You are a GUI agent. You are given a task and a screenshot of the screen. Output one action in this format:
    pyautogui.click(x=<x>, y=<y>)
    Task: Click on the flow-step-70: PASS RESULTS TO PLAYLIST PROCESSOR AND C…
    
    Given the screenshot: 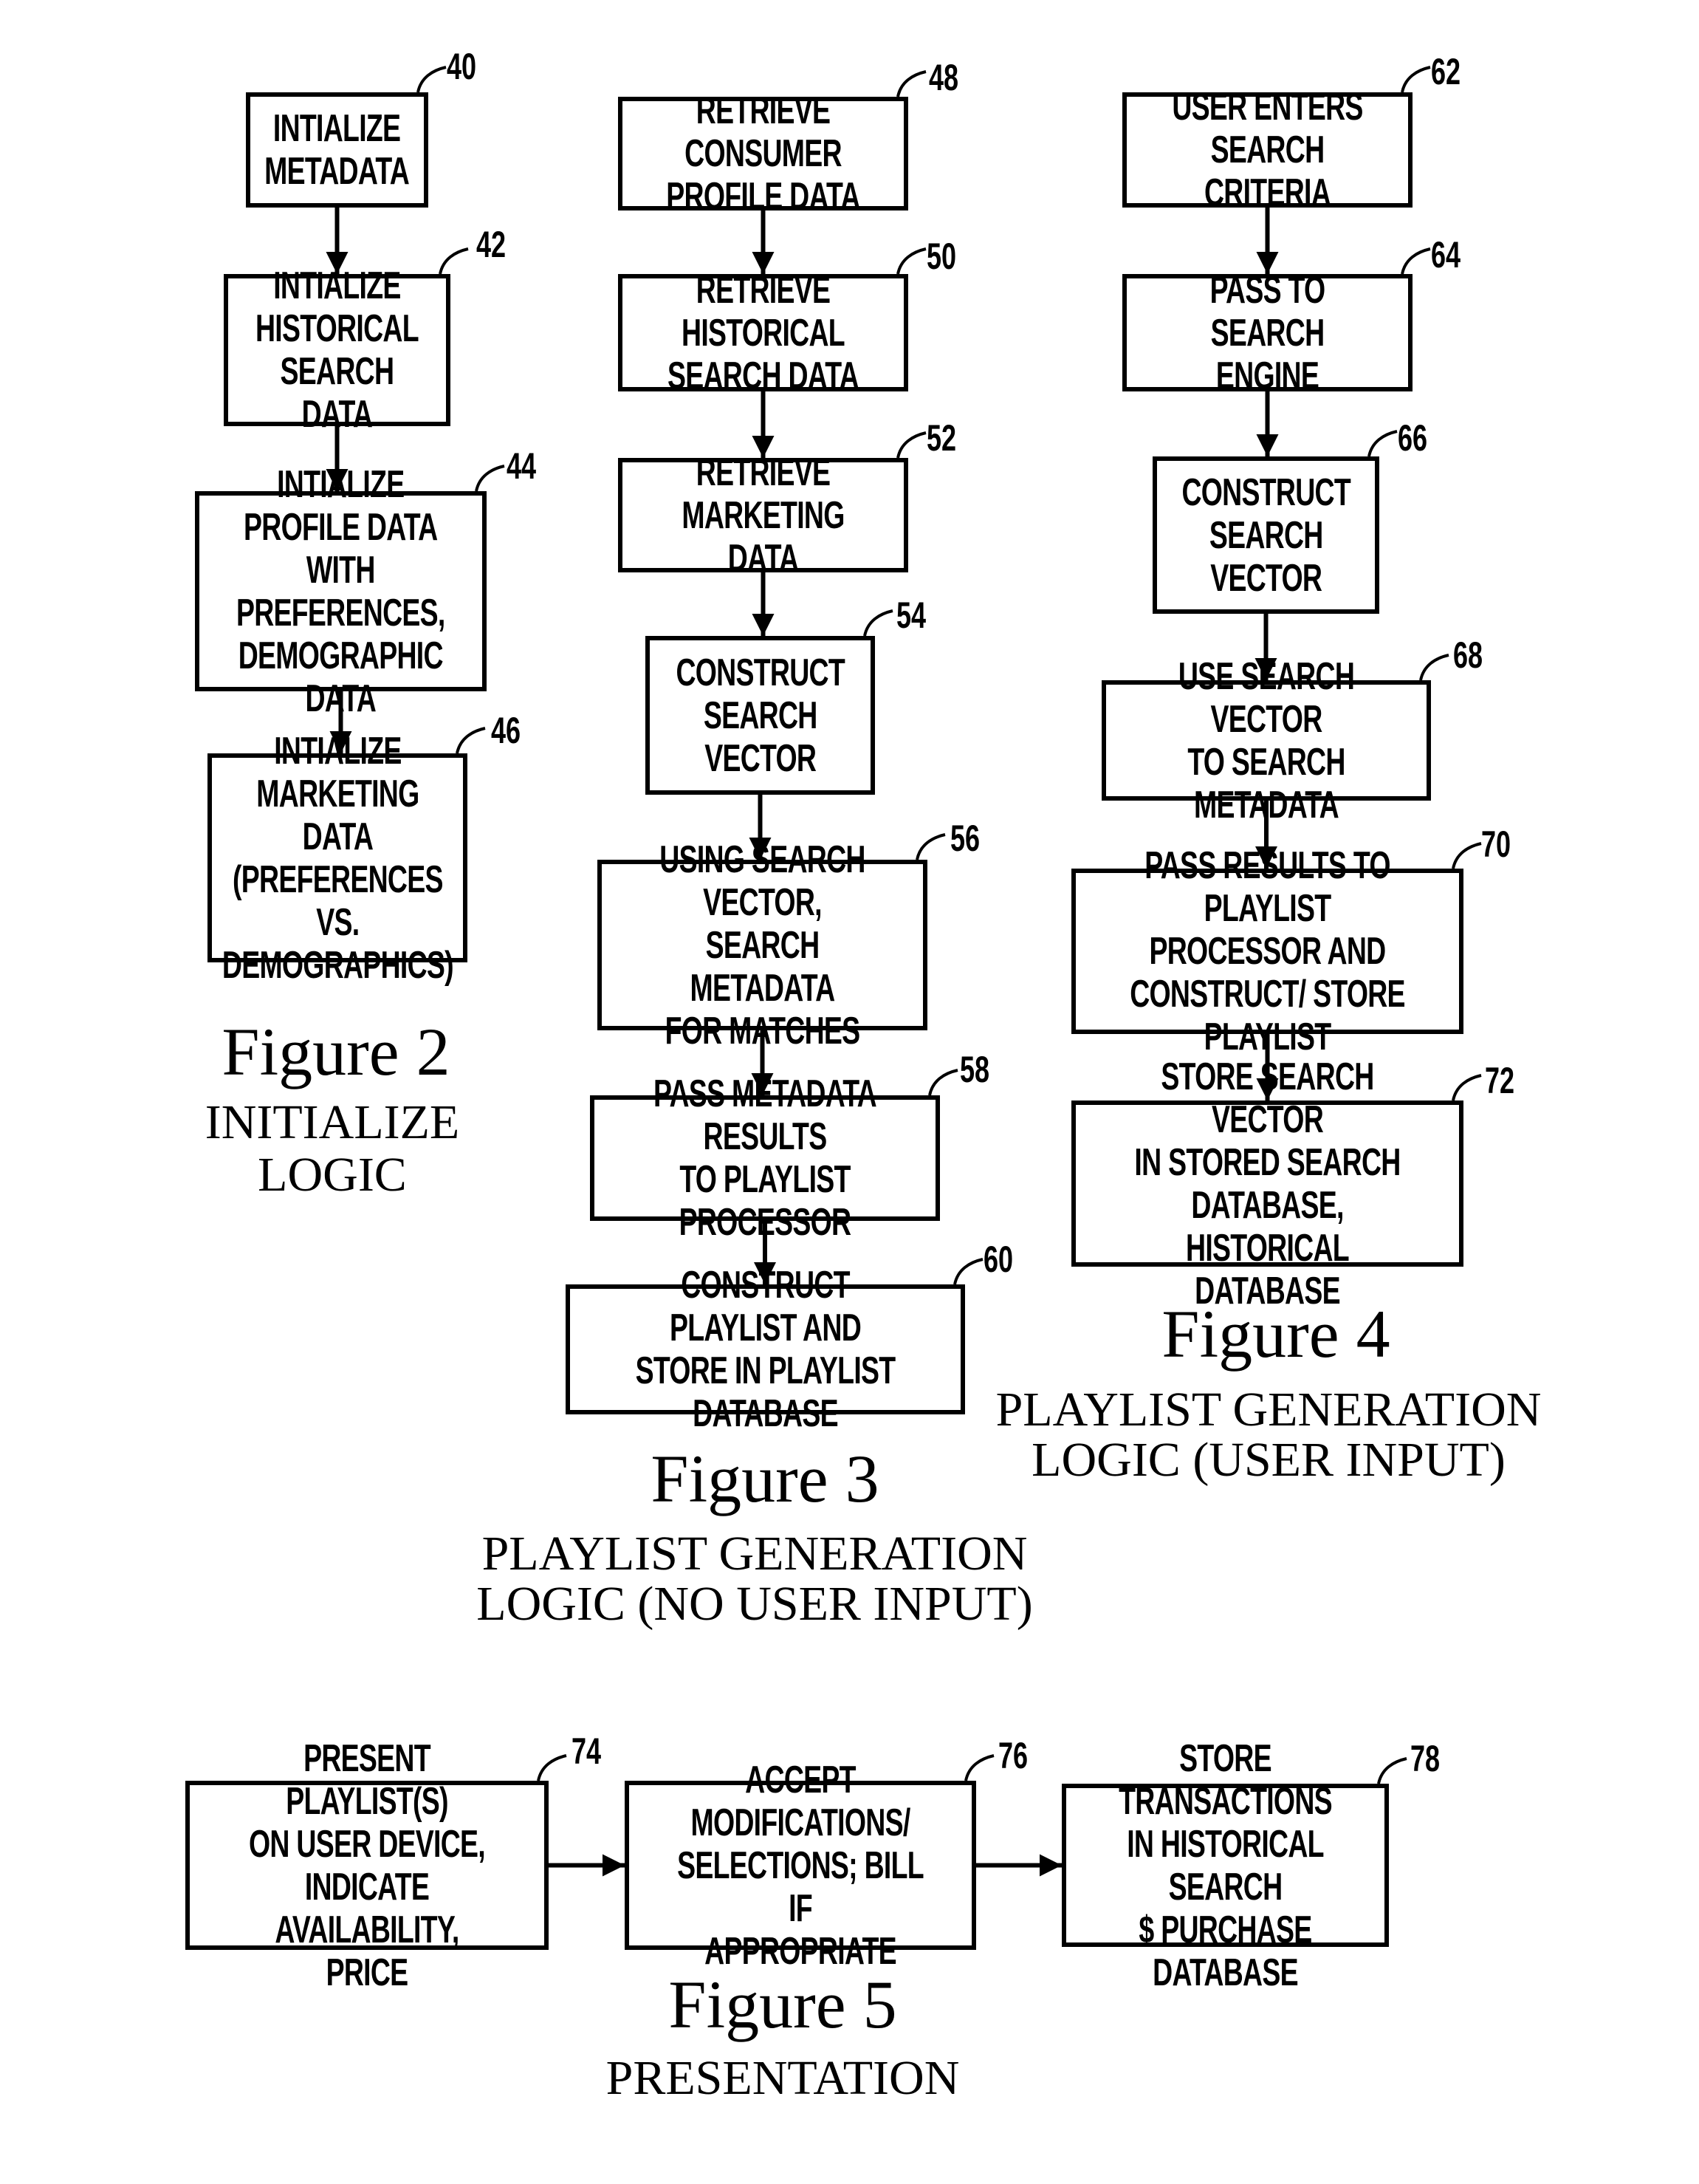 What is the action you would take?
    pyautogui.click(x=1267, y=951)
    